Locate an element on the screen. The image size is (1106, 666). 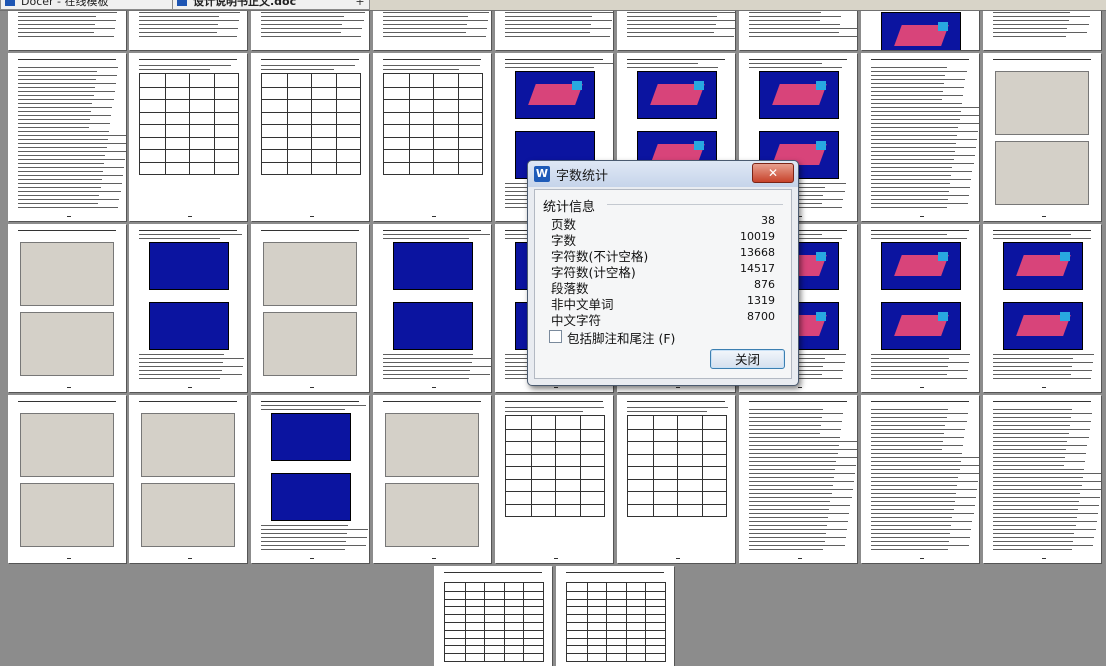
section-divider is located at coordinates (695, 204).